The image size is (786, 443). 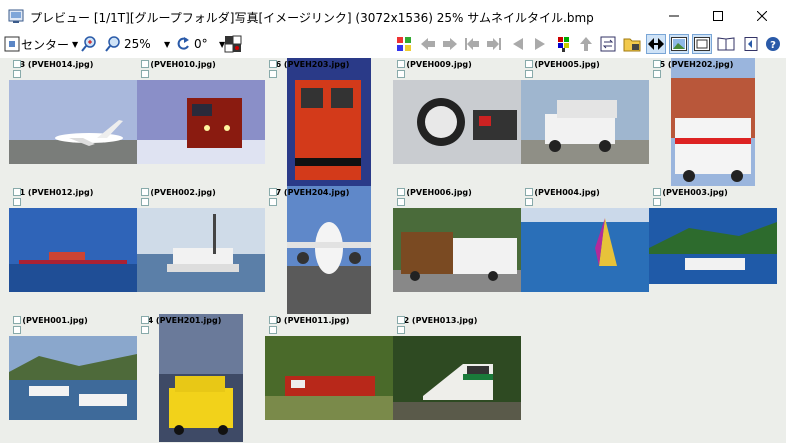 I want to click on thumbnail-caption: 10 (PVEH011.jpg), so click(x=310, y=320).